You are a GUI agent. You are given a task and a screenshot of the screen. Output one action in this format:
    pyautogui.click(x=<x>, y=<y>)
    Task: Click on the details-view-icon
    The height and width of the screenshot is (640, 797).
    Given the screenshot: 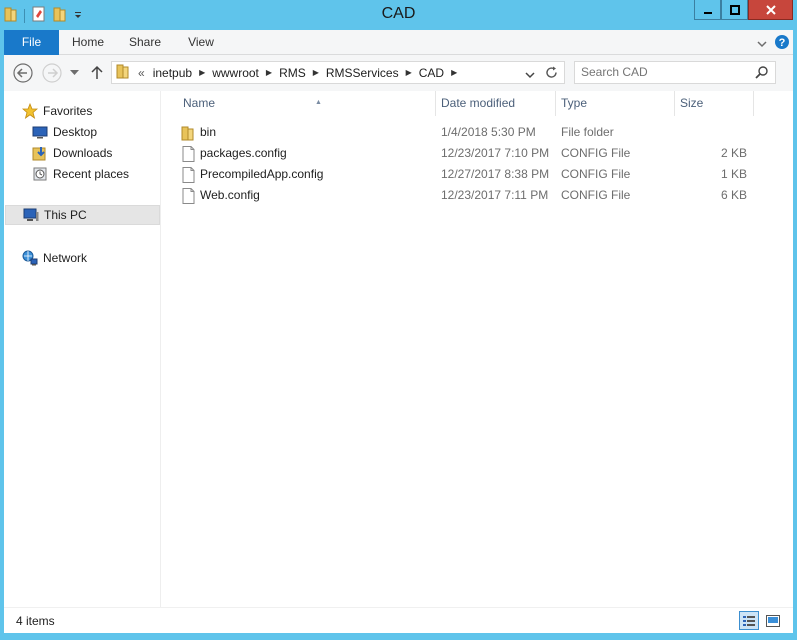 What is the action you would take?
    pyautogui.click(x=749, y=620)
    